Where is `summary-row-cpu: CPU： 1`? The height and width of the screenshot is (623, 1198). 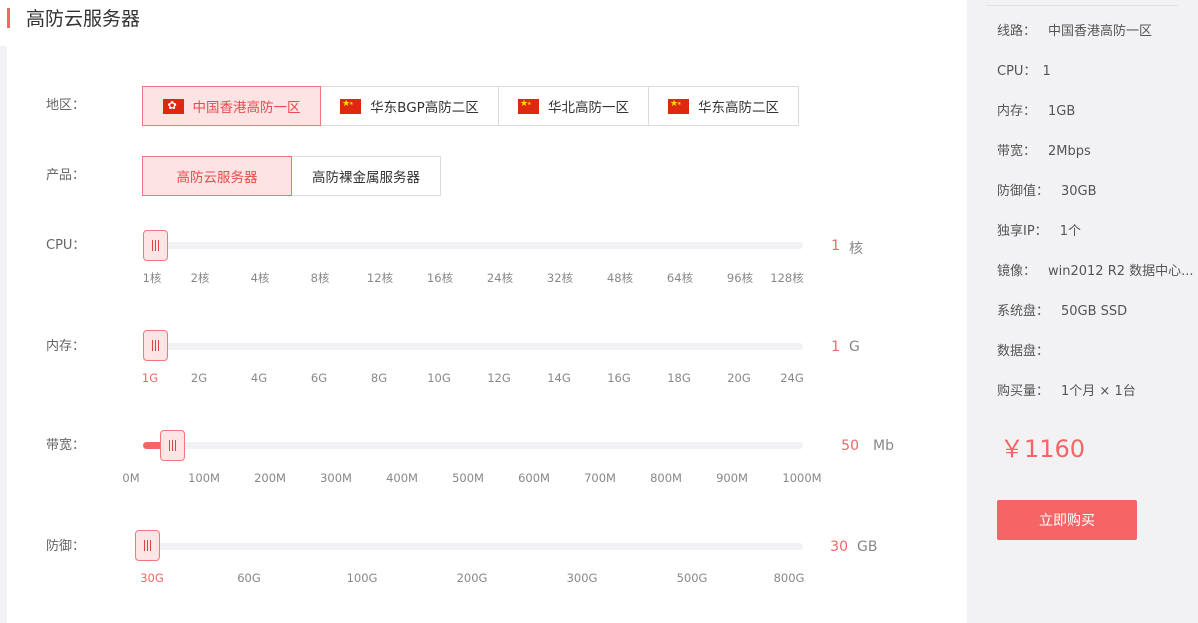 summary-row-cpu: CPU： 1 is located at coordinates (1024, 72).